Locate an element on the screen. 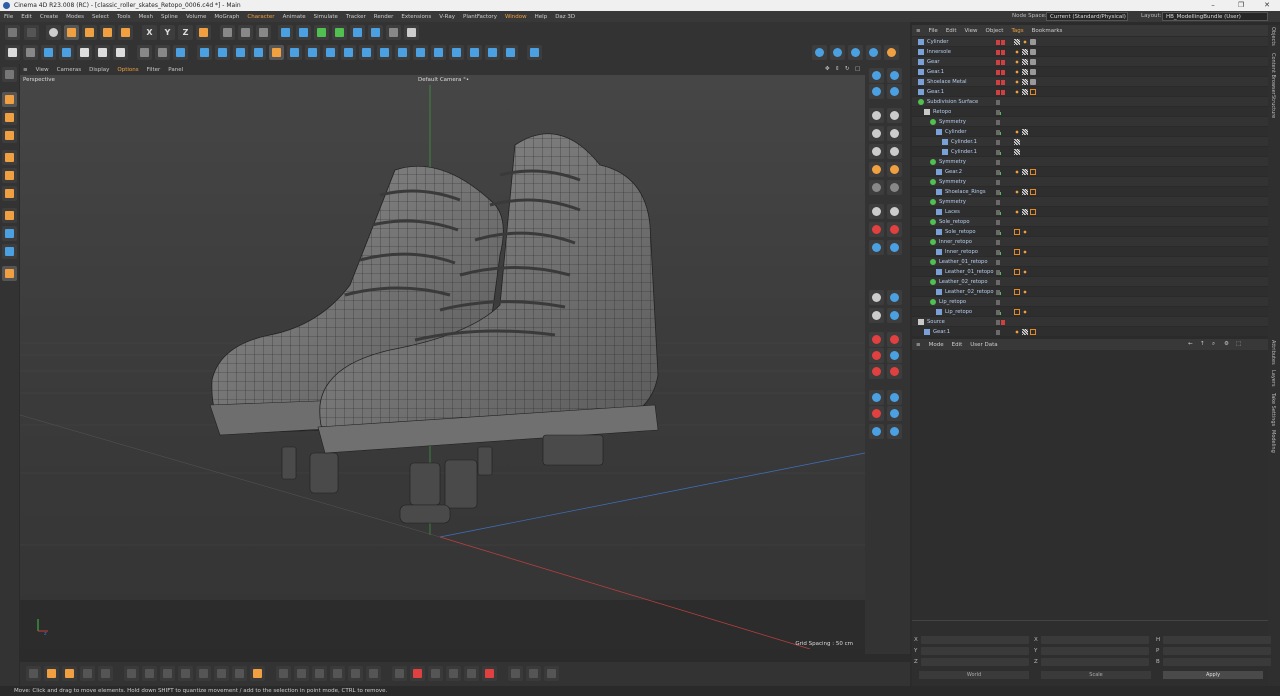 The image size is (1280, 696). render-region-button is located at coordinates (120, 52).